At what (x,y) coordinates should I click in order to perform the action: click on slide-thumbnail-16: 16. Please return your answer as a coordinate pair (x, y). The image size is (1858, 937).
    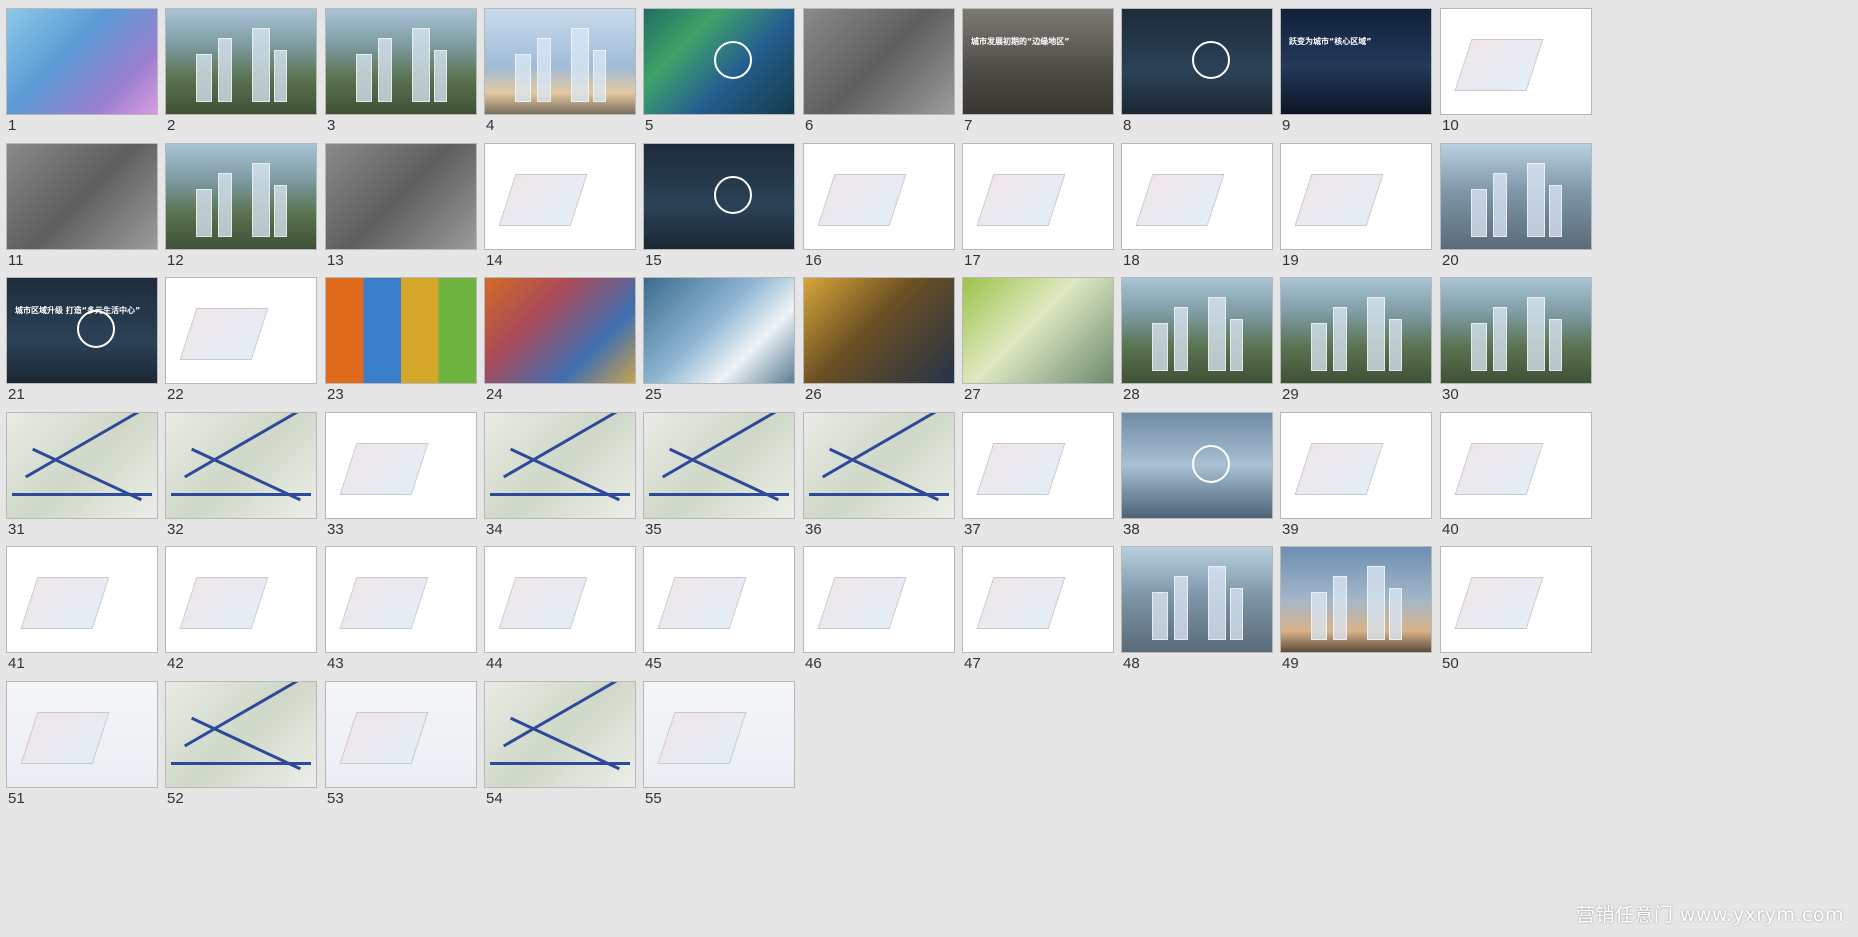
    Looking at the image, I should click on (877, 202).